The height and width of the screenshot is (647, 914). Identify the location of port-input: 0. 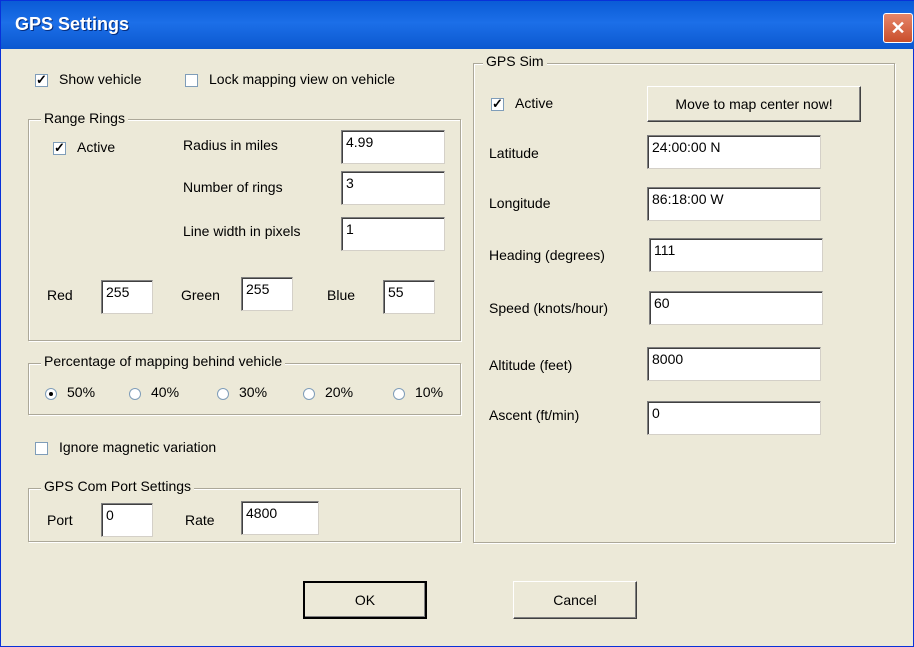
(127, 520).